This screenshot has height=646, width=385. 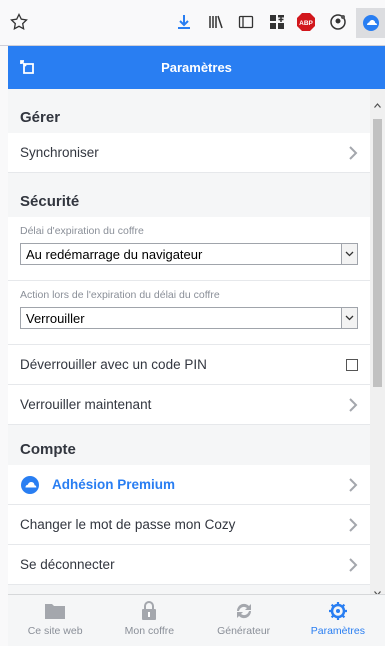 I want to click on pin-row: Déverrouiller avec un code PIN, so click(x=189, y=365).